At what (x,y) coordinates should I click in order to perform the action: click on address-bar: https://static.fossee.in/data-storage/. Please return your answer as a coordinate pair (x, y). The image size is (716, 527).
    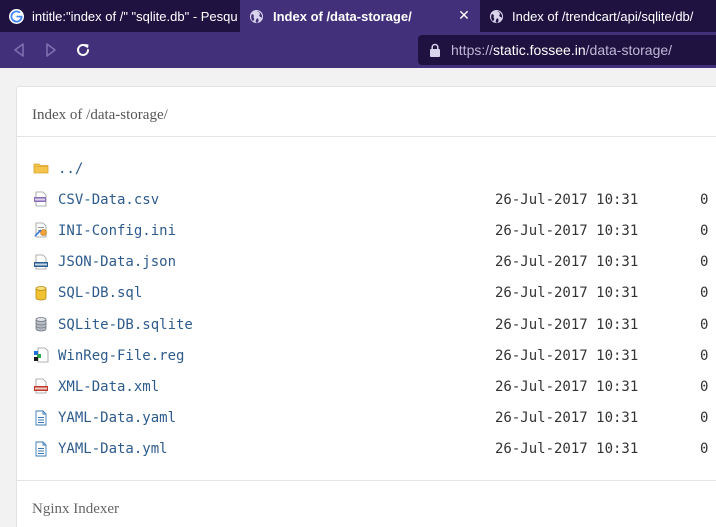
    Looking at the image, I should click on (567, 50).